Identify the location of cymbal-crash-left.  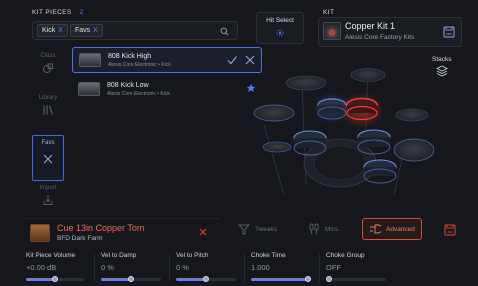
(306, 83).